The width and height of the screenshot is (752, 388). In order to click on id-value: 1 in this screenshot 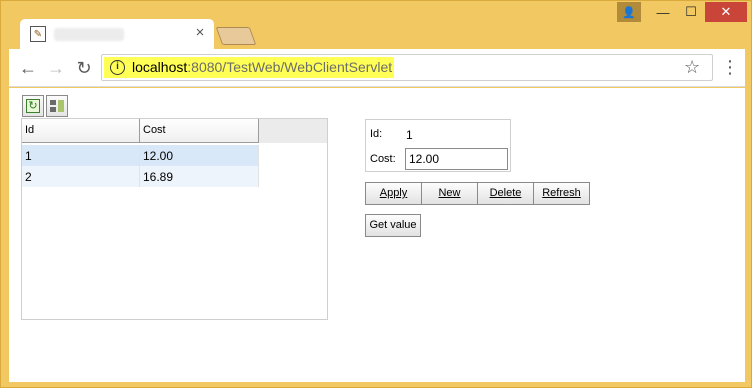, I will do `click(409, 135)`.